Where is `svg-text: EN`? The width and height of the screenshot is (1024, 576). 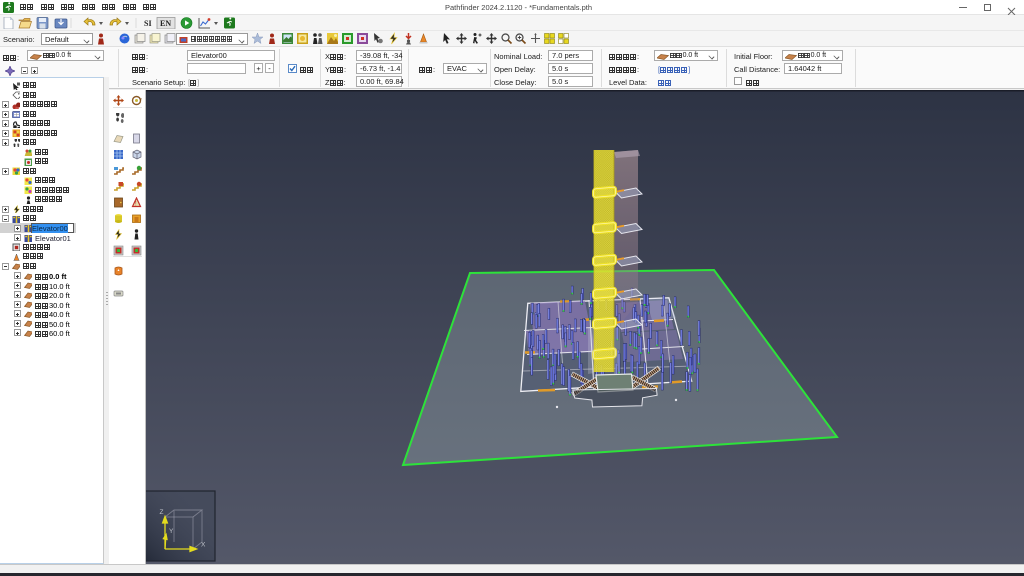
svg-text: EN is located at coordinates (165, 23).